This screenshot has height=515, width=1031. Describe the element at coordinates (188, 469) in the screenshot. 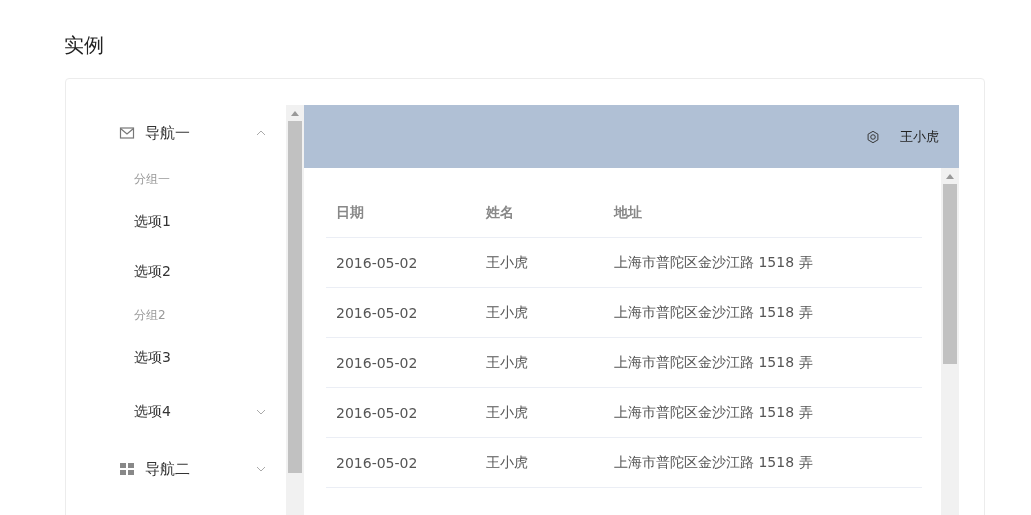

I see `menu-submenu-title: 导航二` at that location.